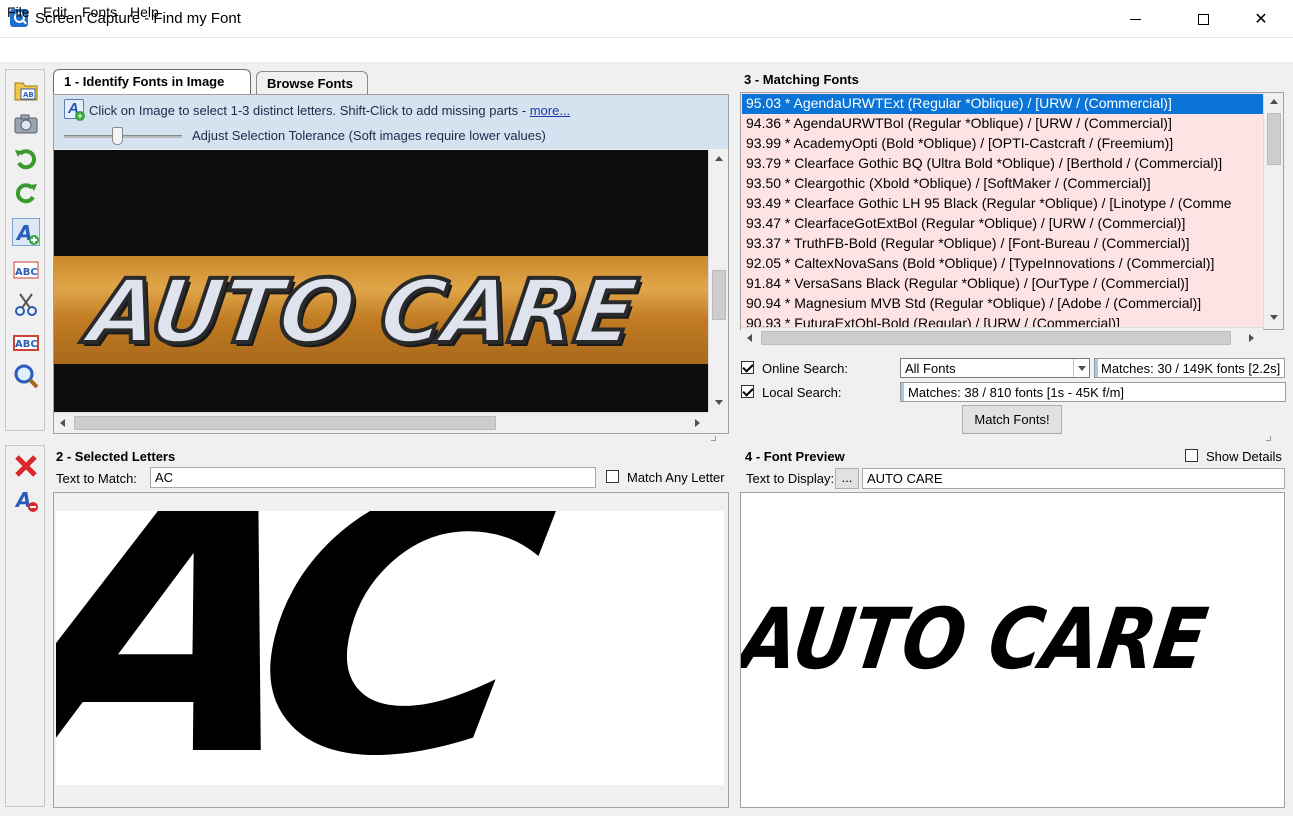 This screenshot has width=1293, height=816. Describe the element at coordinates (26, 158) in the screenshot. I see `rotate-left-icon` at that location.